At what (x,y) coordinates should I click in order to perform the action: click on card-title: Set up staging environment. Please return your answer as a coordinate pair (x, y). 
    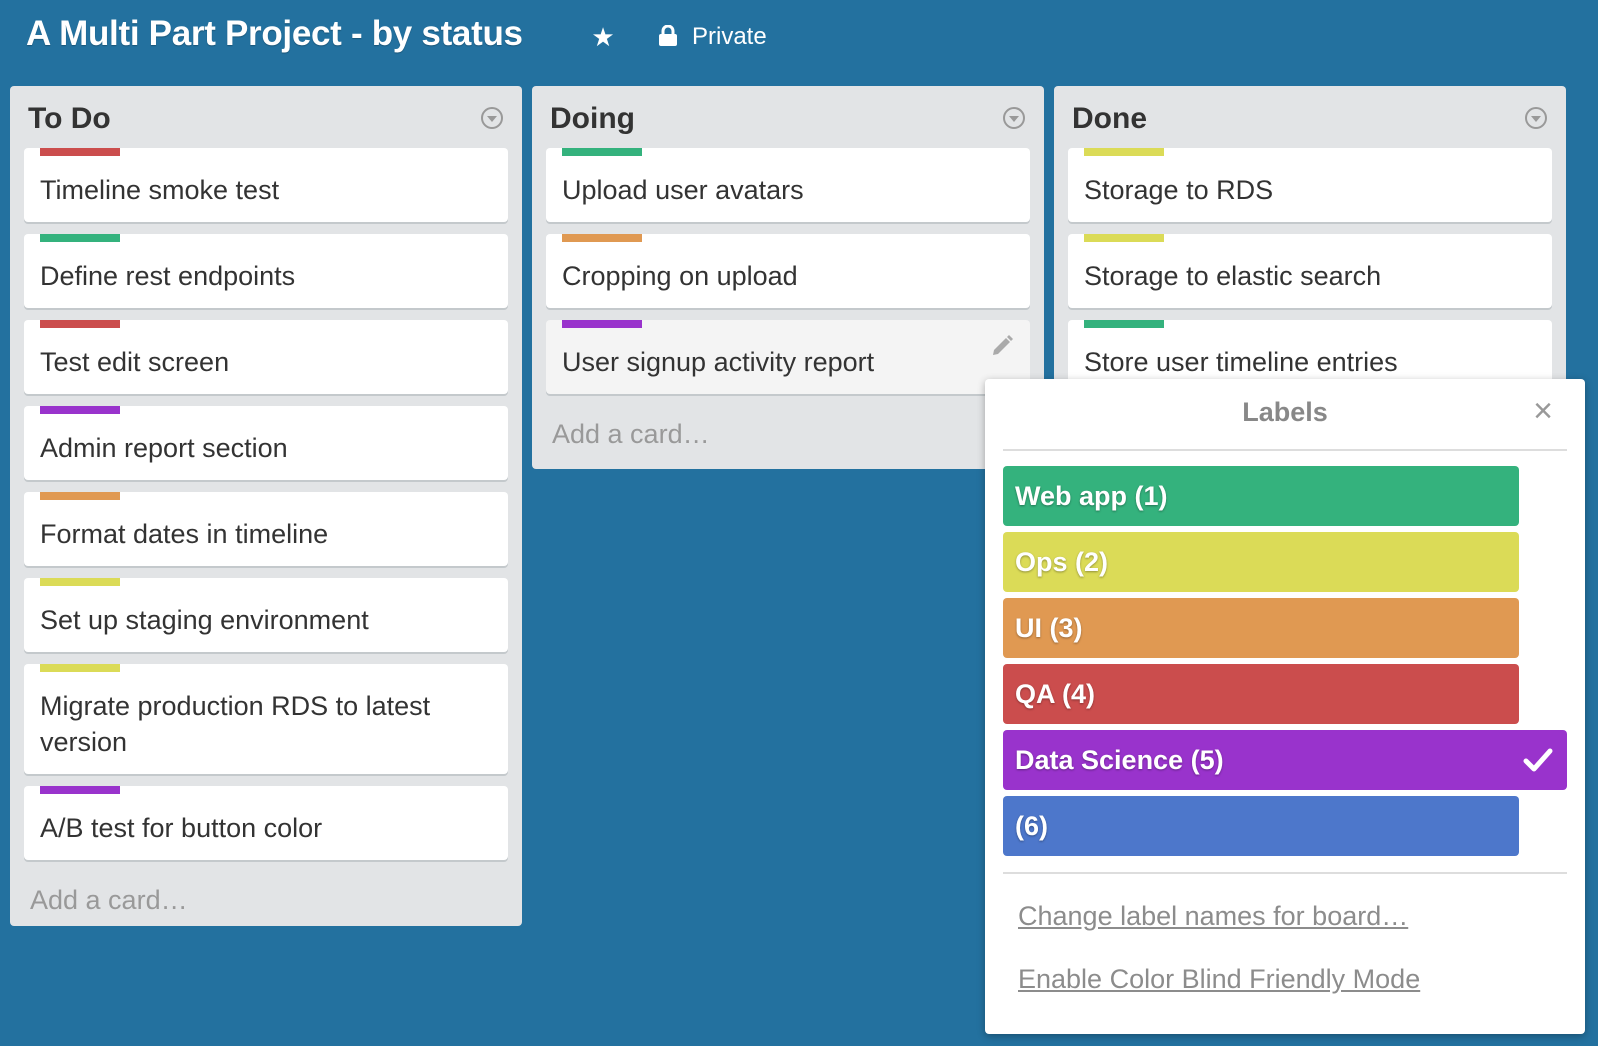
    Looking at the image, I should click on (266, 620).